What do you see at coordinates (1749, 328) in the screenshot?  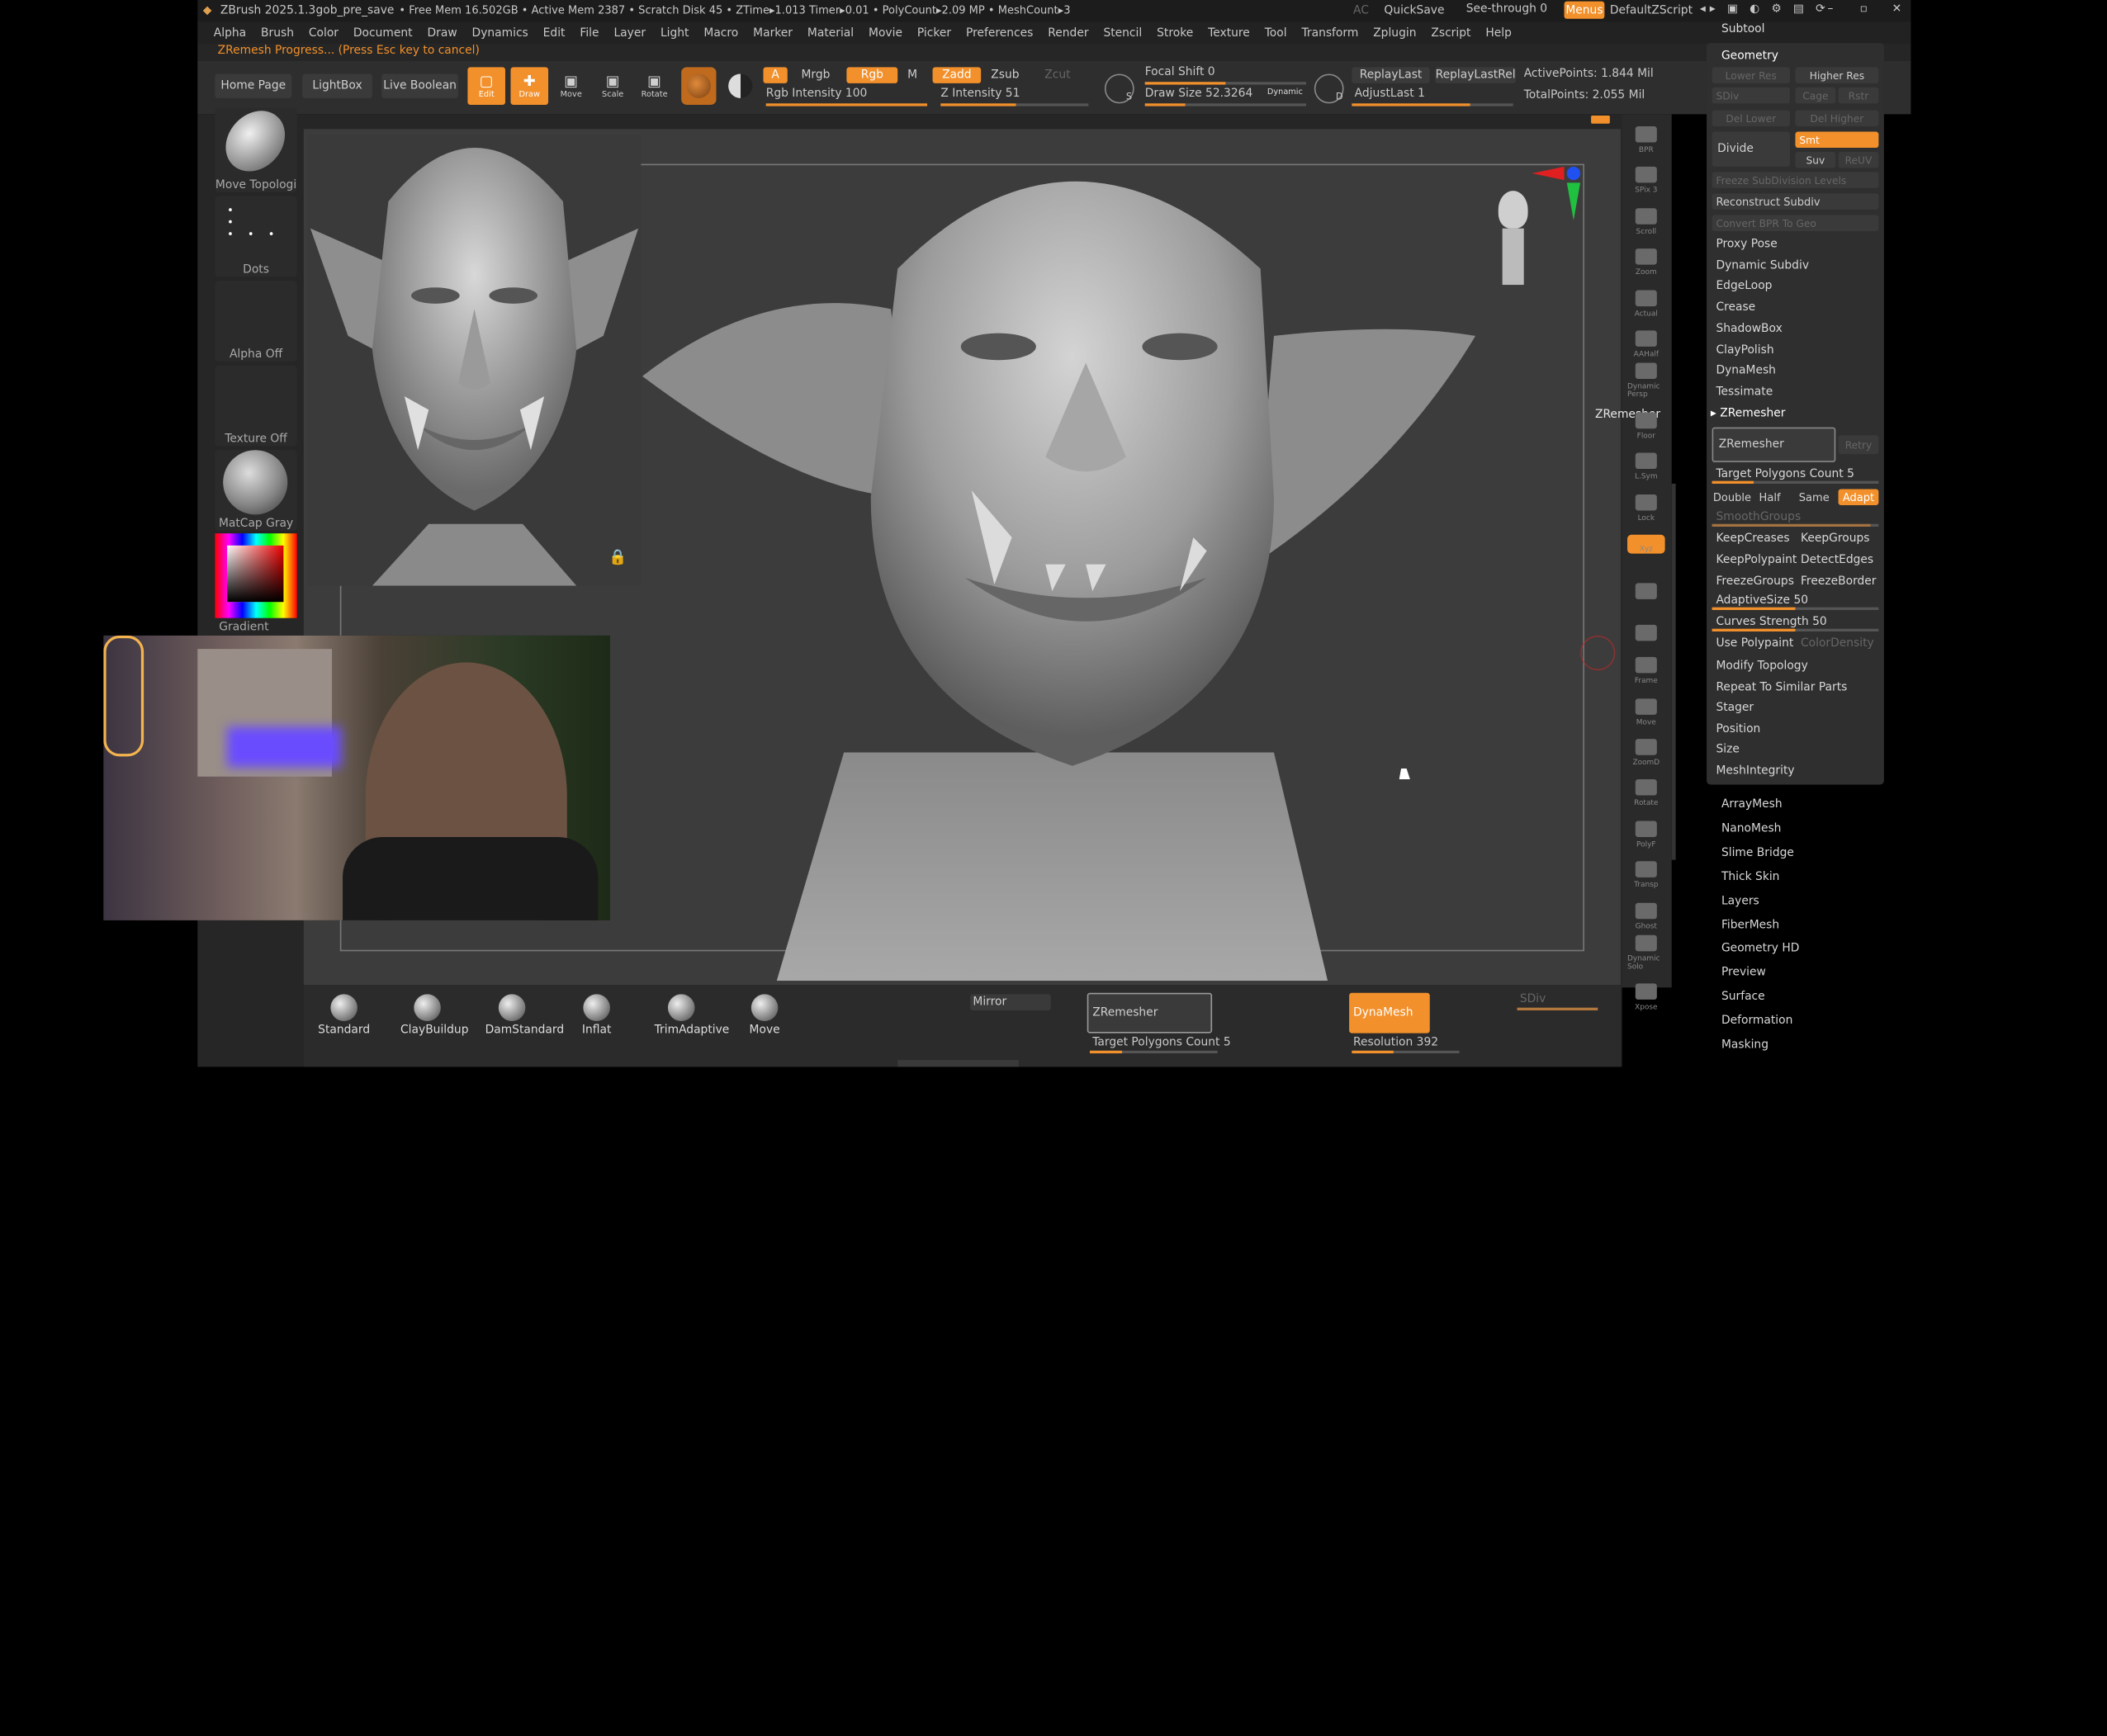 I see `geometry-item-shadowbox: ShadowBox` at bounding box center [1749, 328].